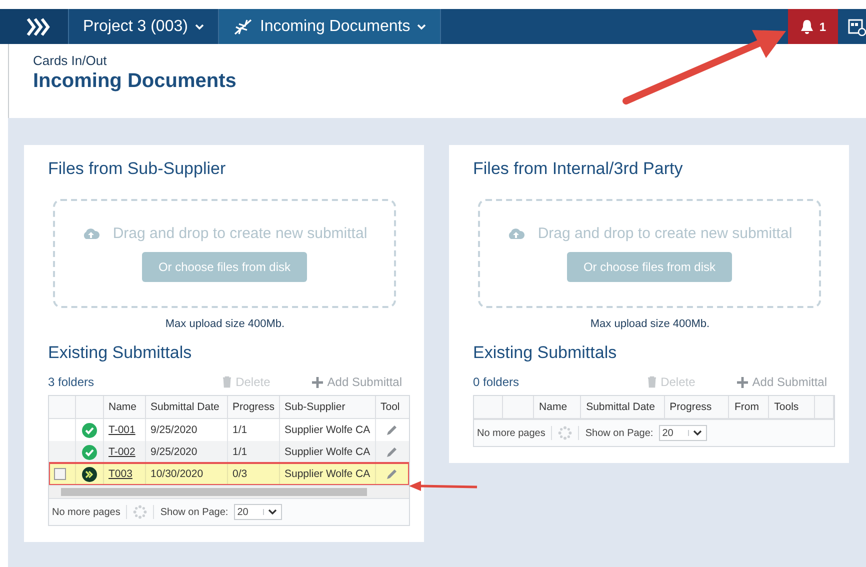  What do you see at coordinates (791, 407) in the screenshot?
I see `column-header: Tools` at bounding box center [791, 407].